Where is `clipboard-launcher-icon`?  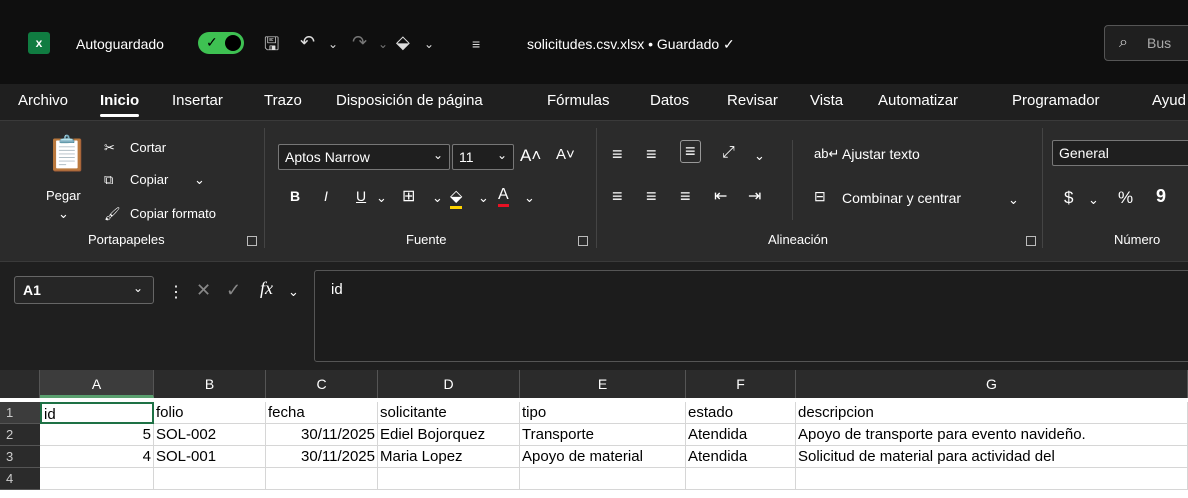 clipboard-launcher-icon is located at coordinates (252, 241).